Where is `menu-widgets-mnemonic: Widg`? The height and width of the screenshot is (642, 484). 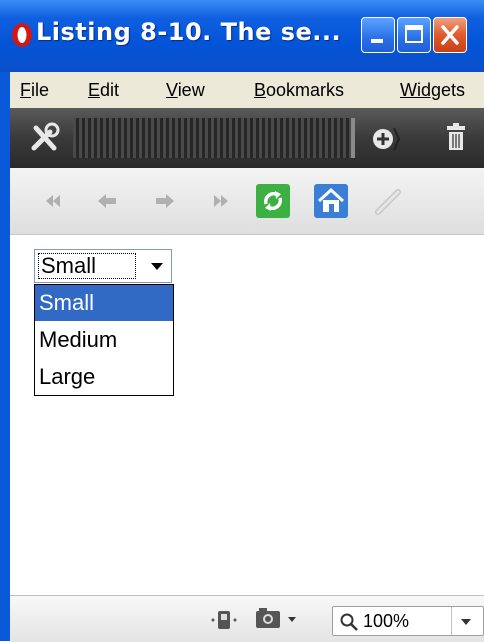 menu-widgets-mnemonic: Widg is located at coordinates (421, 90).